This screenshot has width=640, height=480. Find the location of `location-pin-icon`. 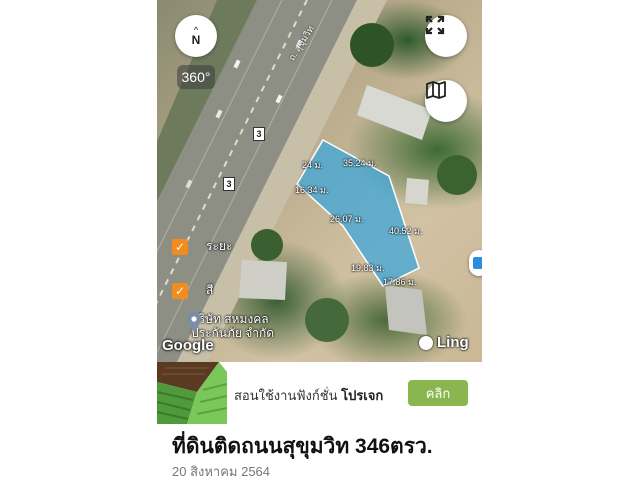

location-pin-icon is located at coordinates (194, 322).